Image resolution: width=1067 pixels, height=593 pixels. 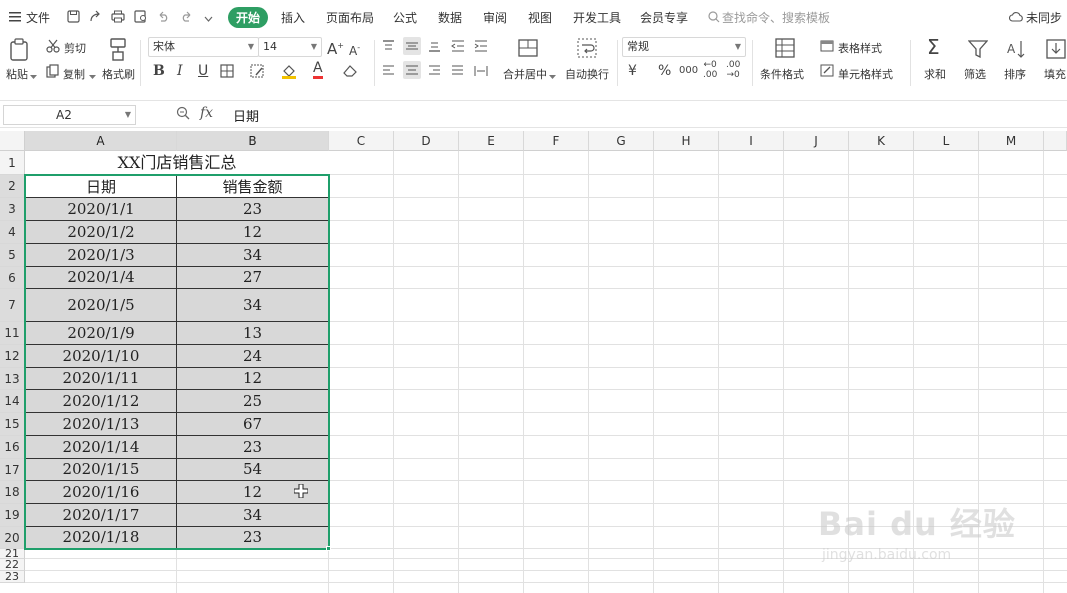 I want to click on date-cell: 2020/1/13, so click(x=101, y=424).